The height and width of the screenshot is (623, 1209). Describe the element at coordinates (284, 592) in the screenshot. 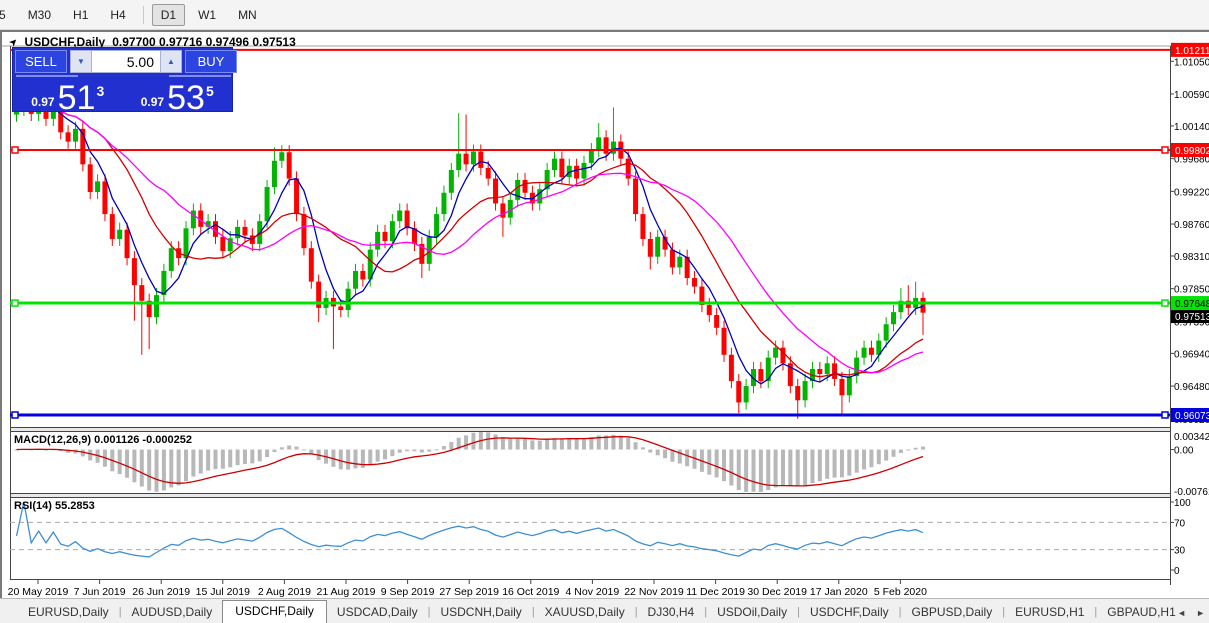

I see `date-axis-label: 2 Aug 2019` at that location.